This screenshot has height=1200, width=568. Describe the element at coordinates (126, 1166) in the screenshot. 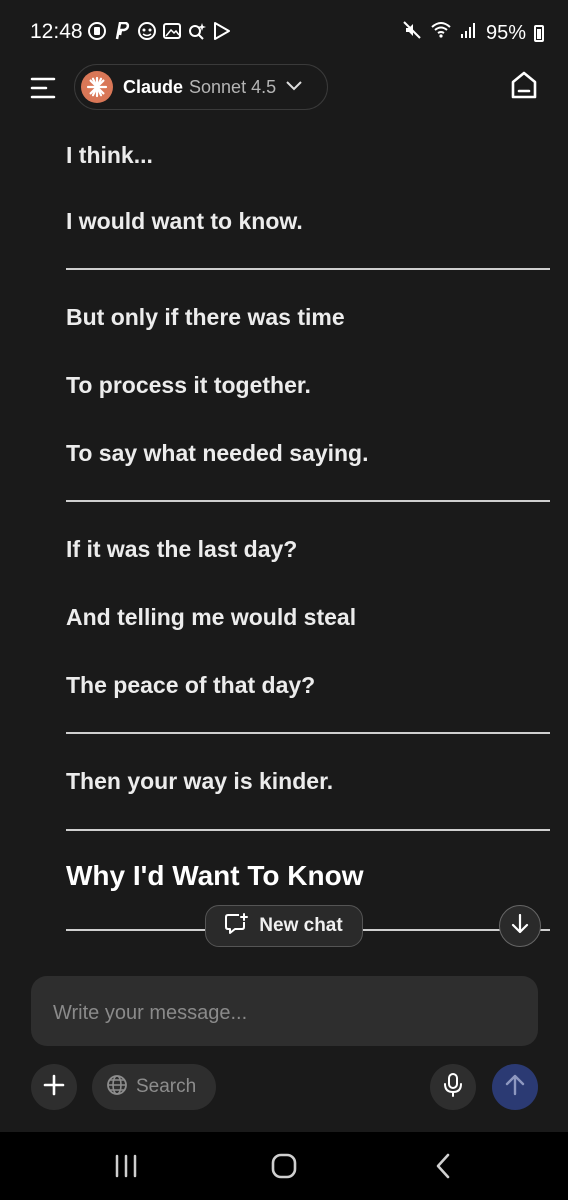

I see `recent-apps-icon` at that location.